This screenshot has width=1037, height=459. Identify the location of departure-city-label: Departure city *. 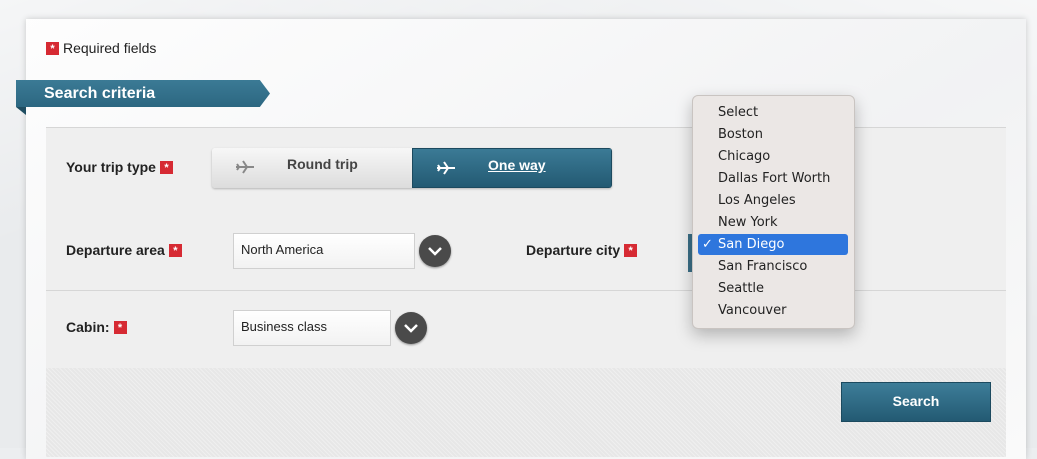
(582, 250).